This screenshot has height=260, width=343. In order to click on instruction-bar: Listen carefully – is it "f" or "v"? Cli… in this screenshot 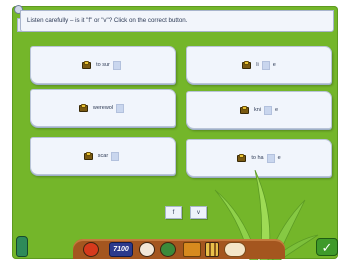, I will do `click(177, 21)`.